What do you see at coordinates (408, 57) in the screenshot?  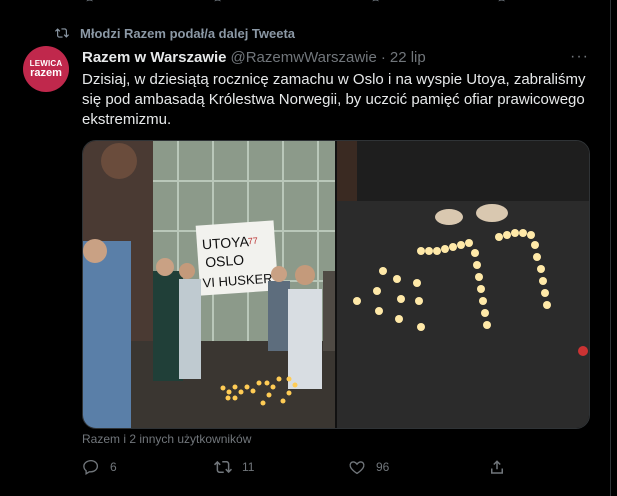 I see `tweet-date: 22 lip` at bounding box center [408, 57].